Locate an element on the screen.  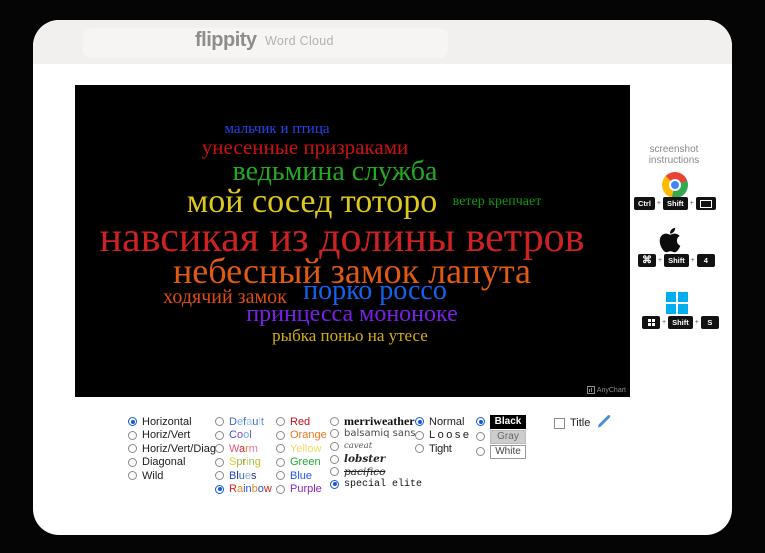
option-label: Purple is located at coordinates (306, 489).